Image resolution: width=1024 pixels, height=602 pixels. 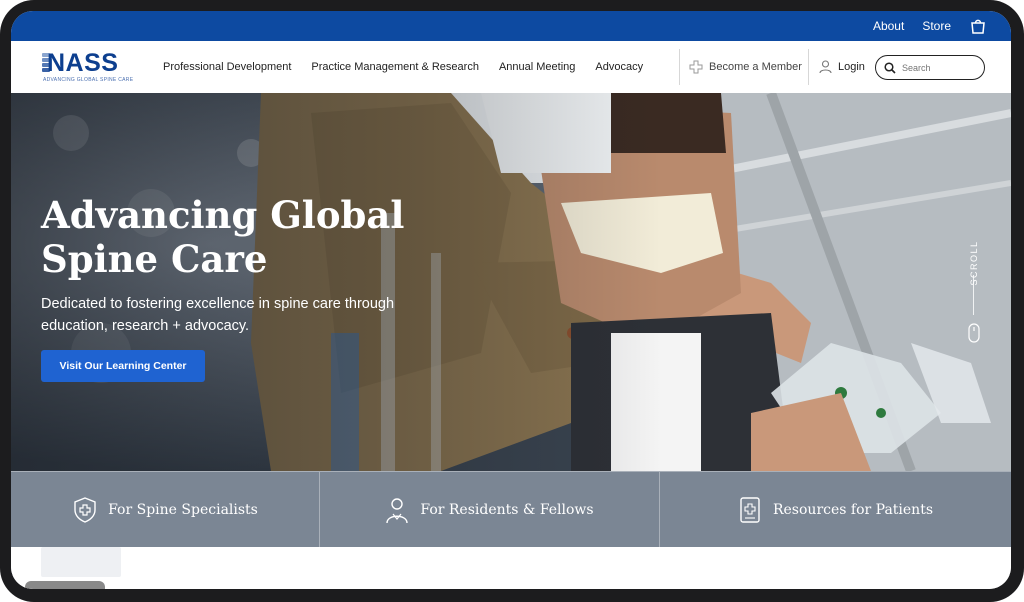 What do you see at coordinates (936, 26) in the screenshot?
I see `store-link: Store` at bounding box center [936, 26].